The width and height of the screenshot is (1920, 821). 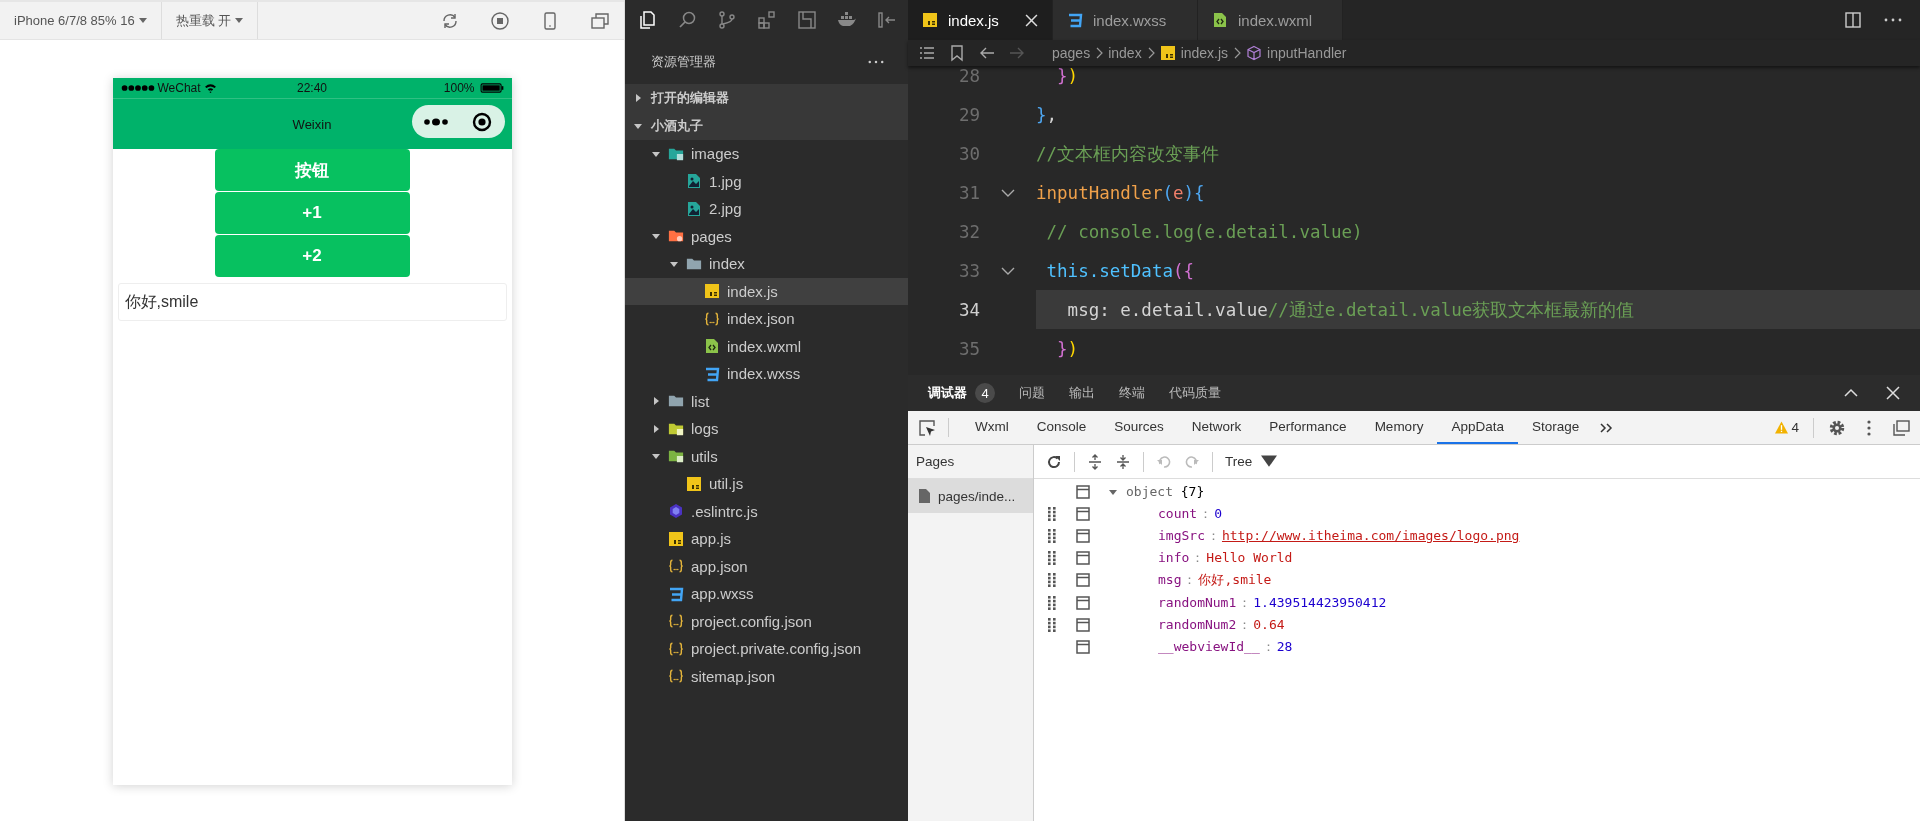 What do you see at coordinates (1370, 536) in the screenshot?
I see `url-link: http://www.itheima.com/images/logo.png` at bounding box center [1370, 536].